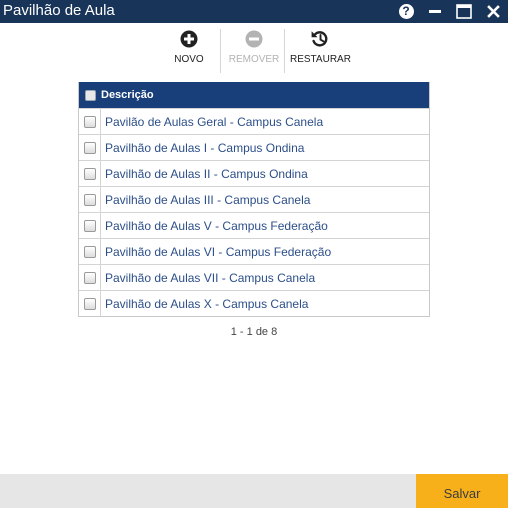  Describe the element at coordinates (214, 225) in the screenshot. I see `row-description: Pavilhão de Aulas V - Campus Federação` at that location.